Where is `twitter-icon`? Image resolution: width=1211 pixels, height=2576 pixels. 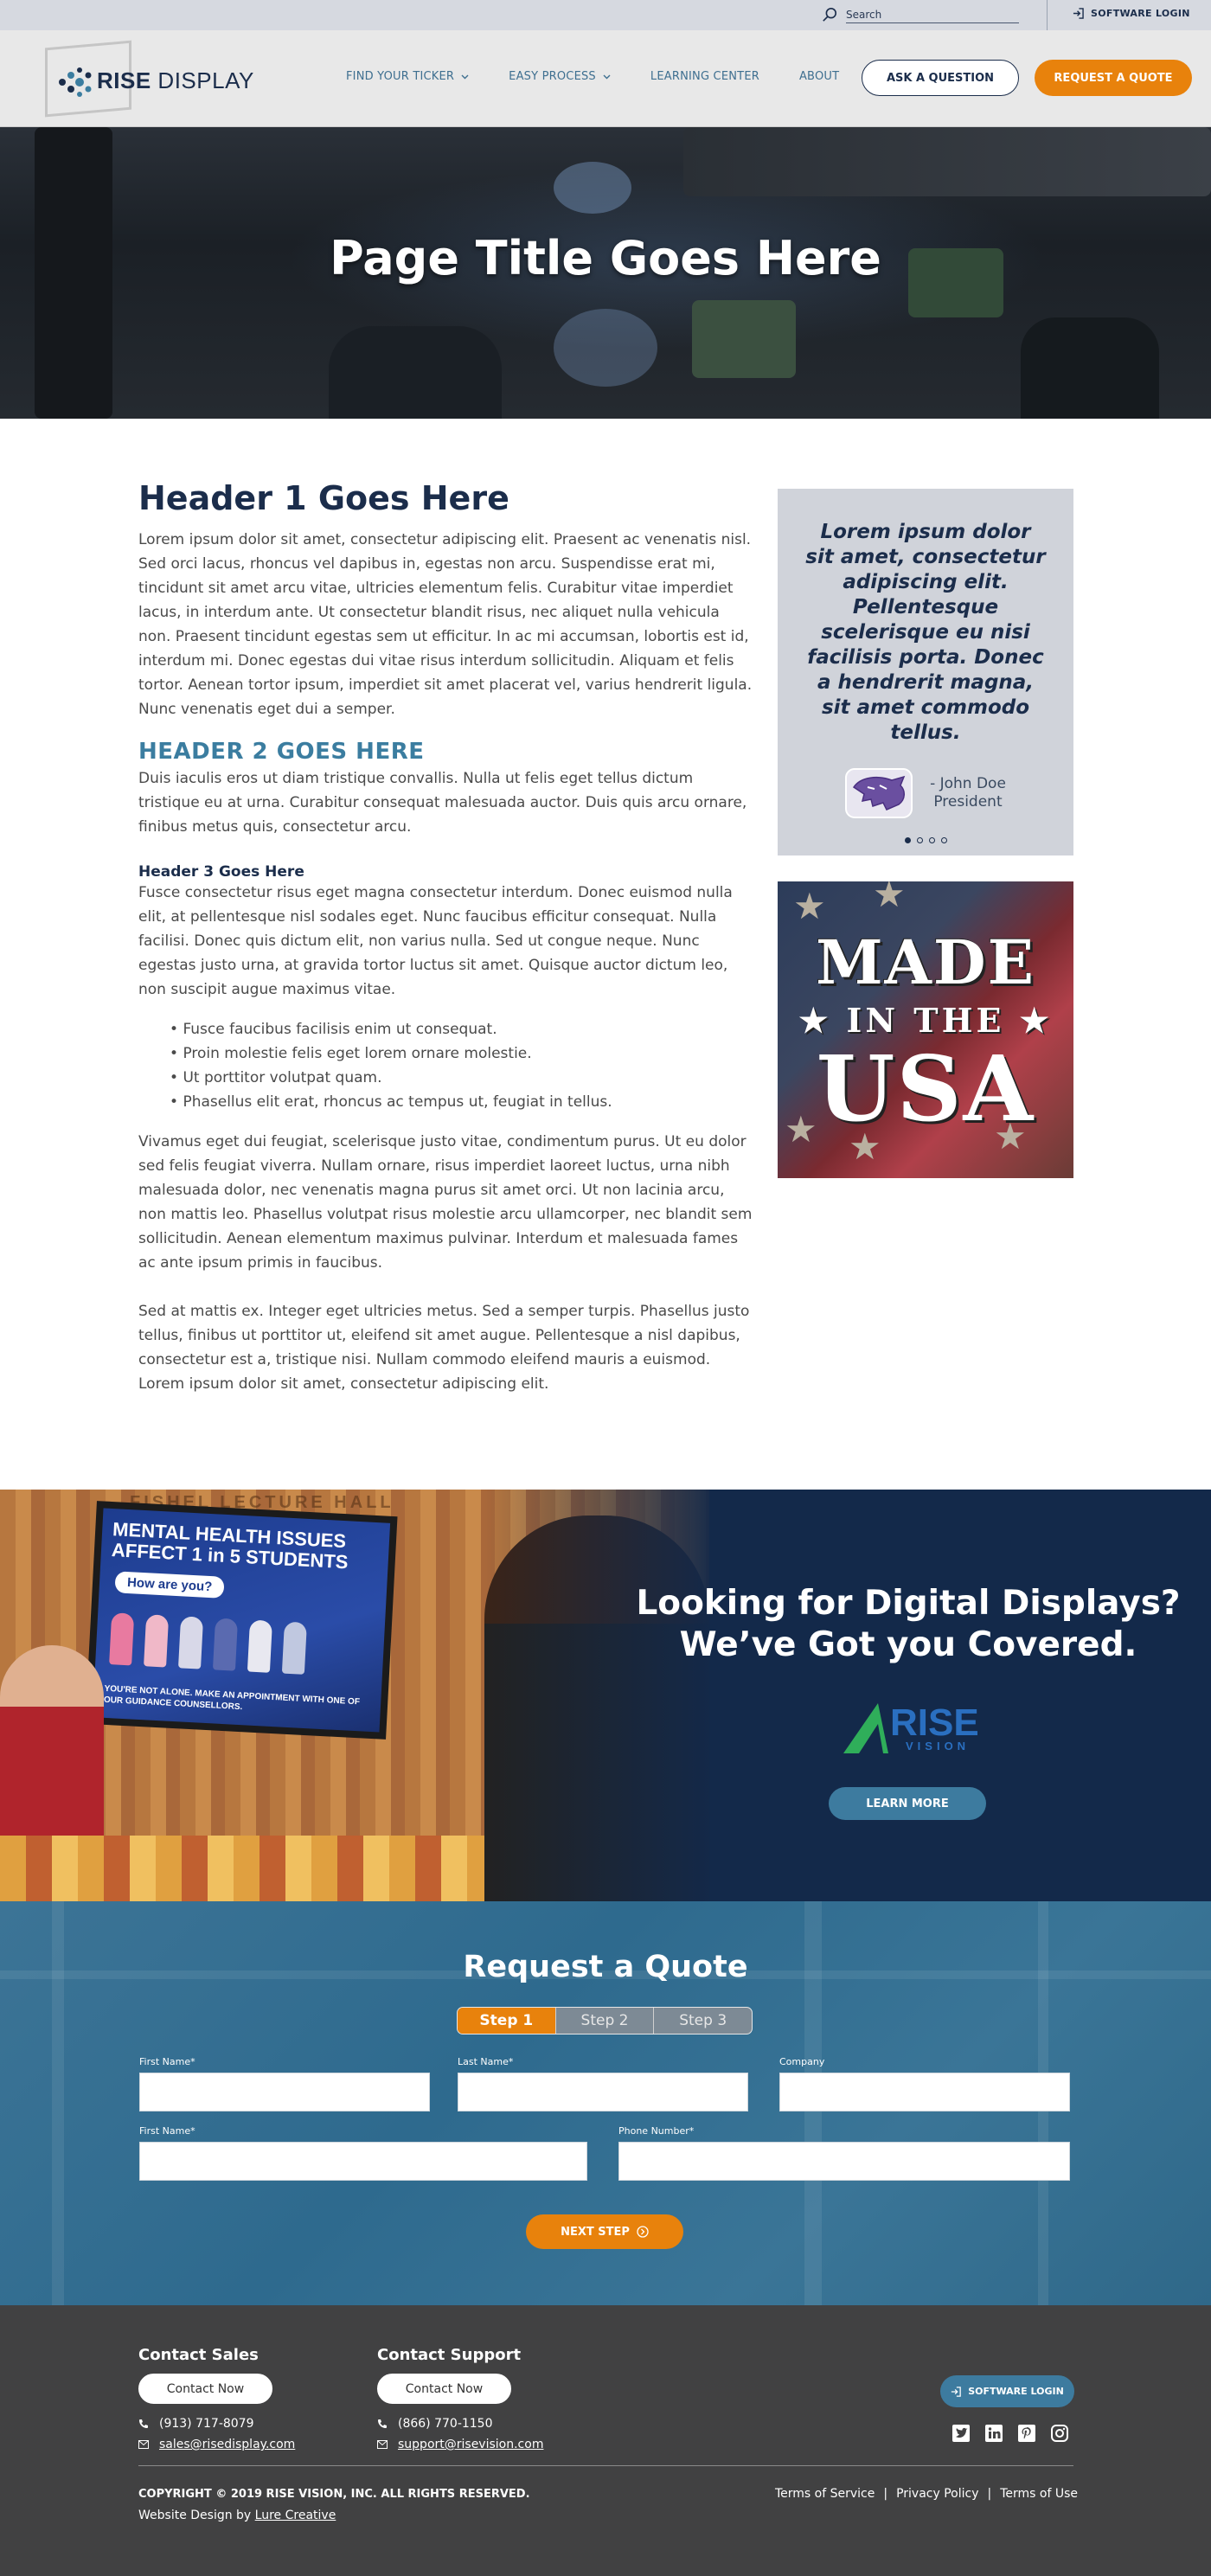
twitter-icon is located at coordinates (962, 2433).